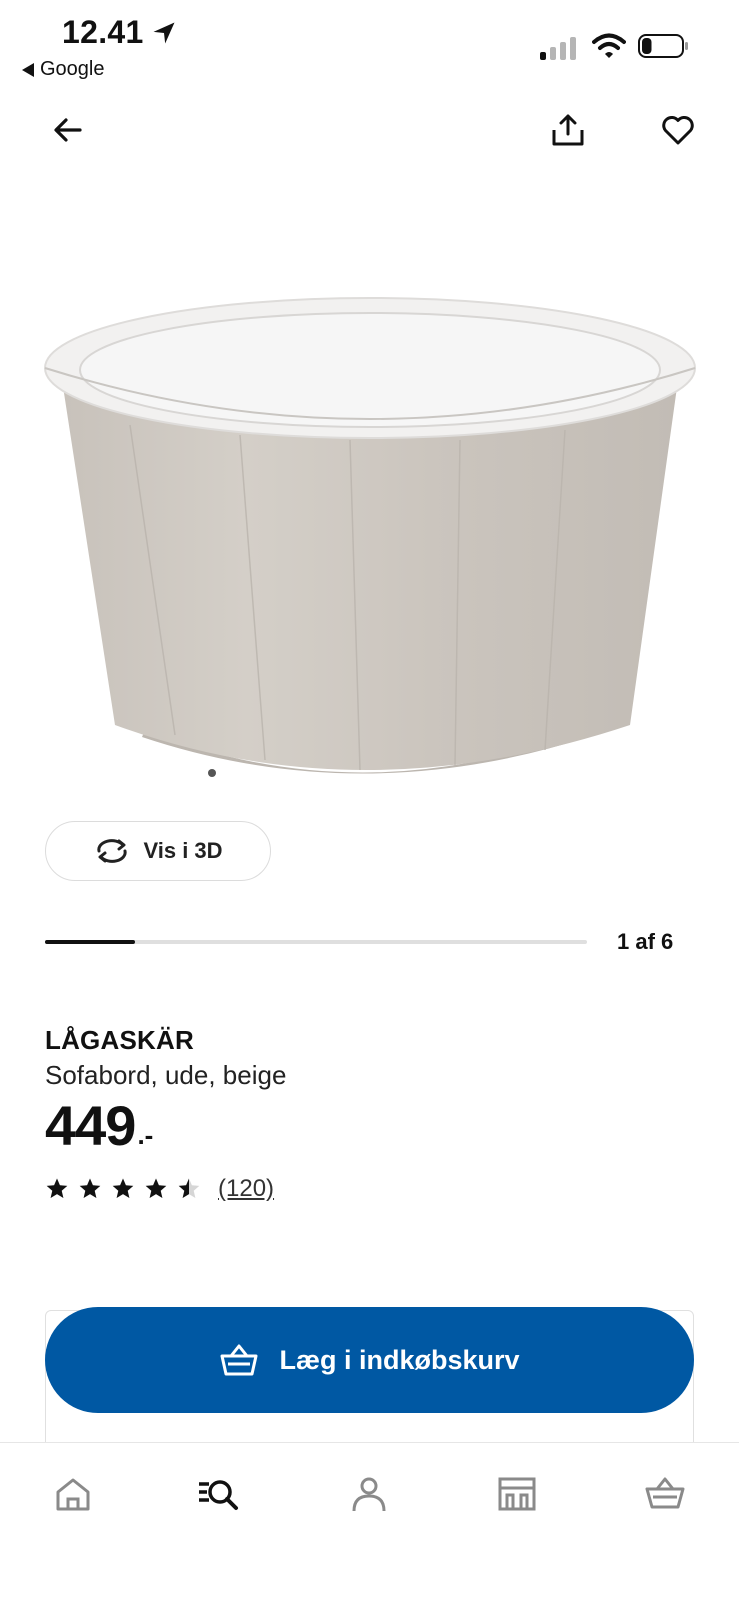  Describe the element at coordinates (246, 1189) in the screenshot. I see `rating-count-link: (120)` at that location.